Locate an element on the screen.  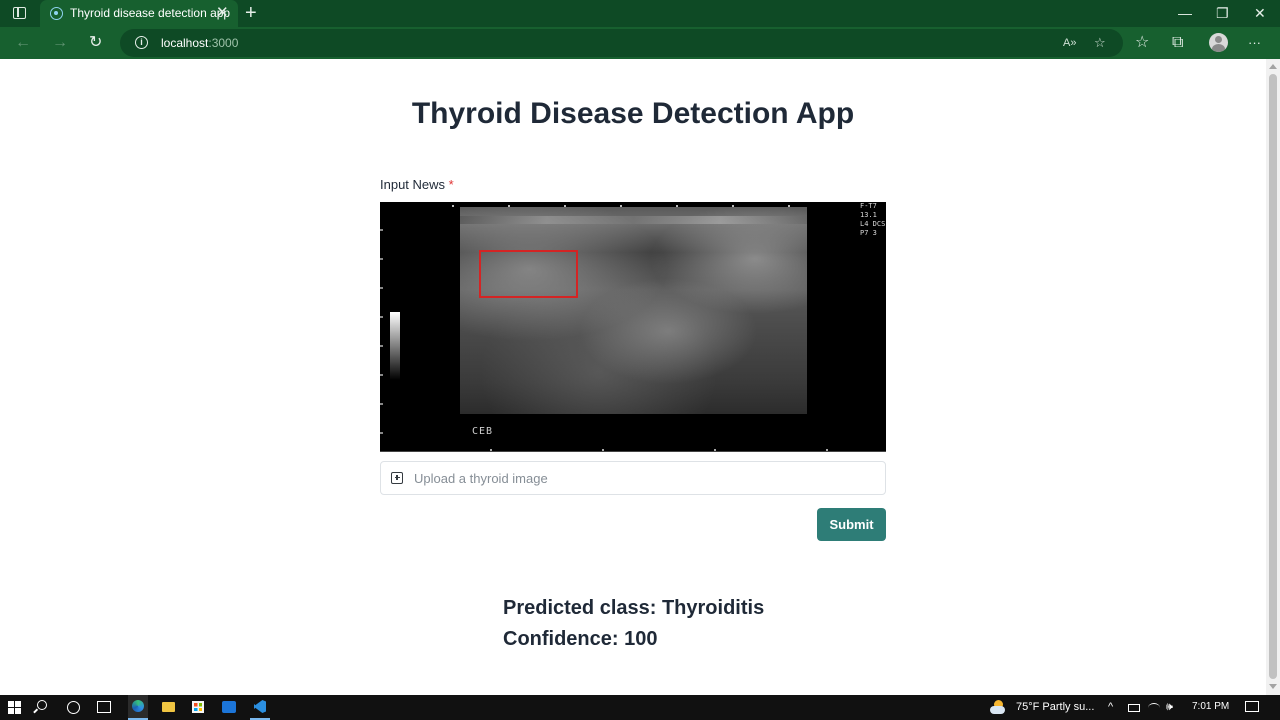
page-scrollbar is located at coordinates (1273, 377).